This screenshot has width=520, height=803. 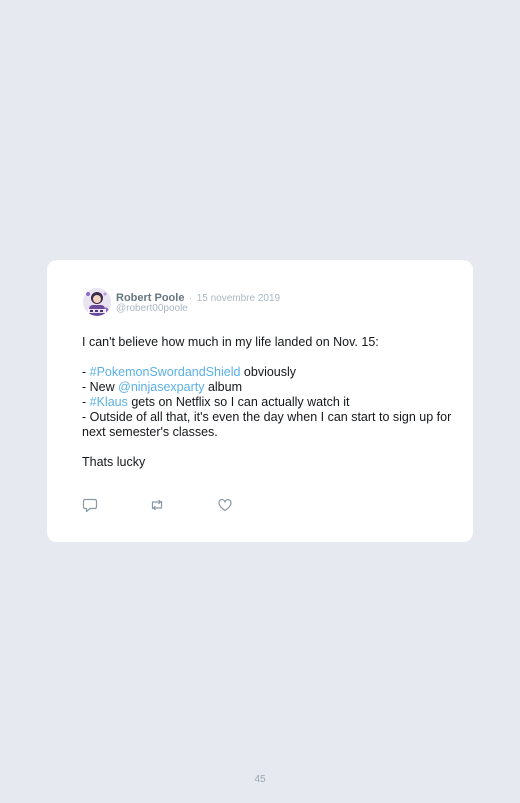 I want to click on mention-link: @ninjasexparty, so click(x=161, y=387).